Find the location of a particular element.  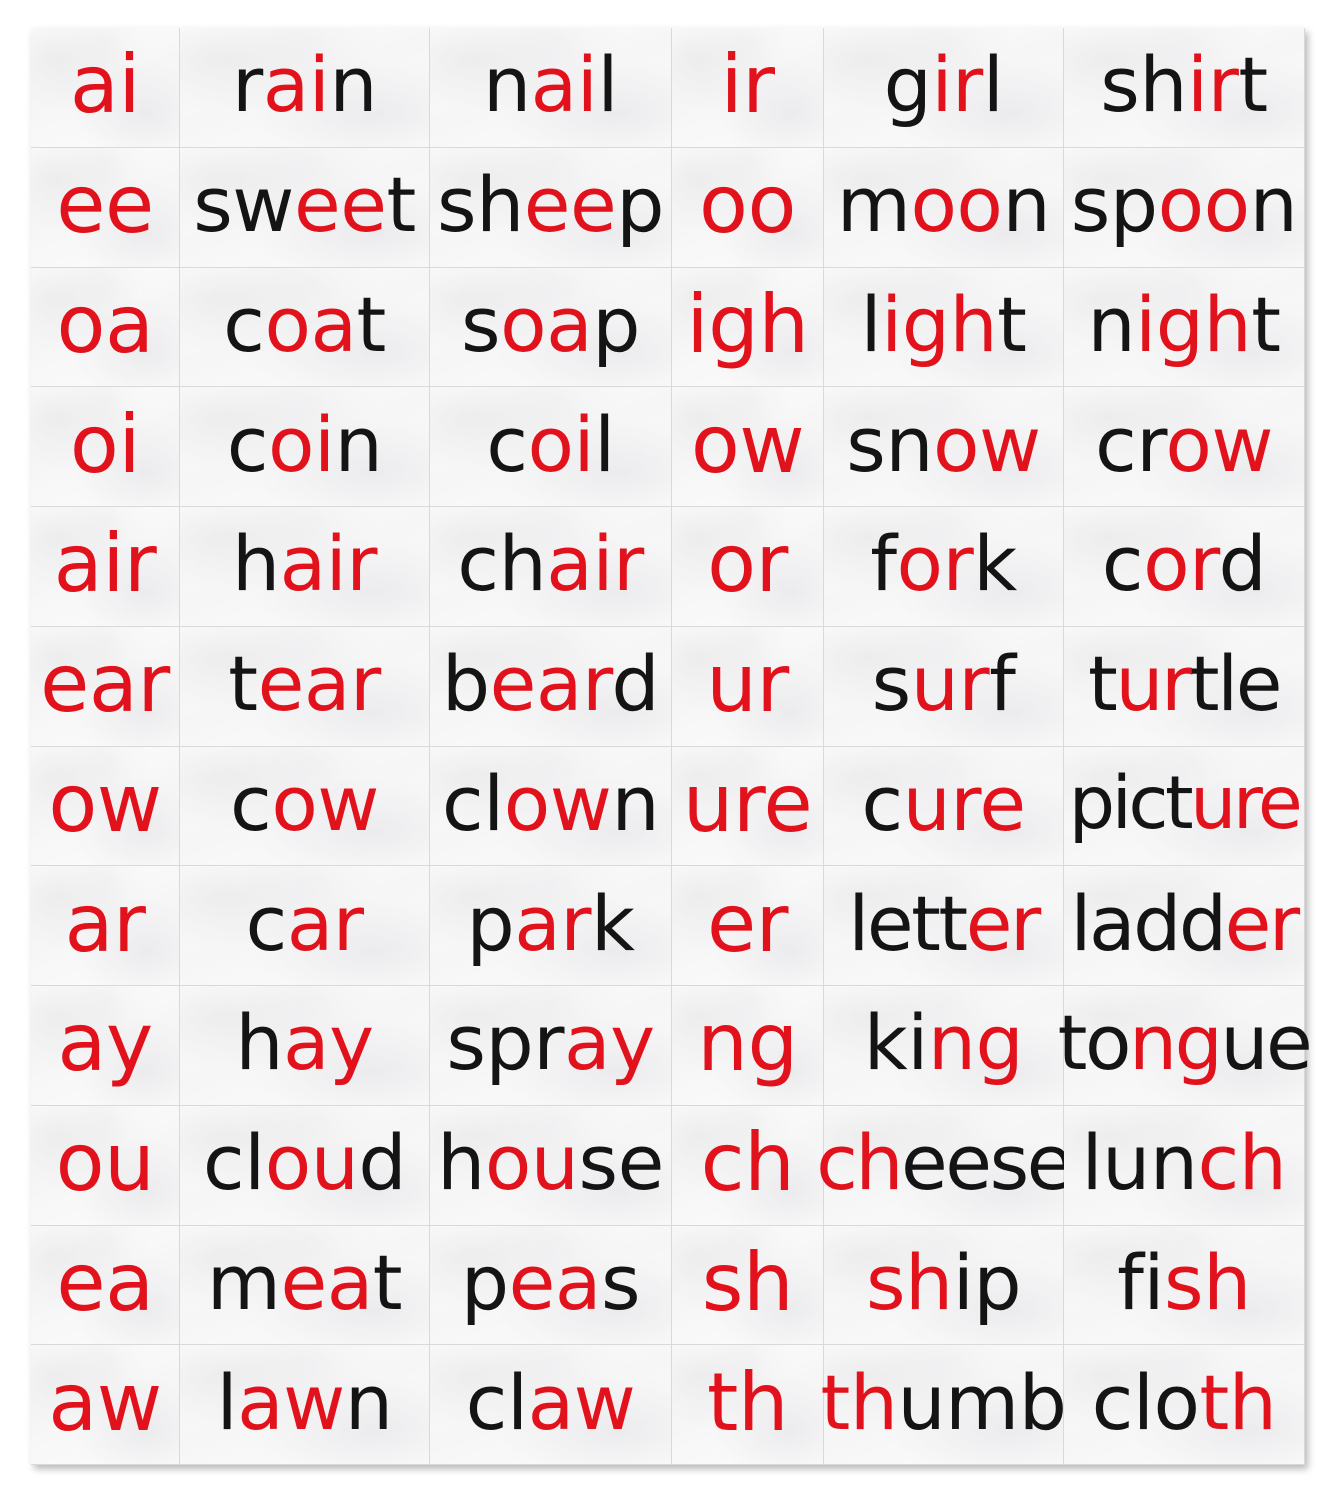

word-card-chair: chair is located at coordinates (550, 566).